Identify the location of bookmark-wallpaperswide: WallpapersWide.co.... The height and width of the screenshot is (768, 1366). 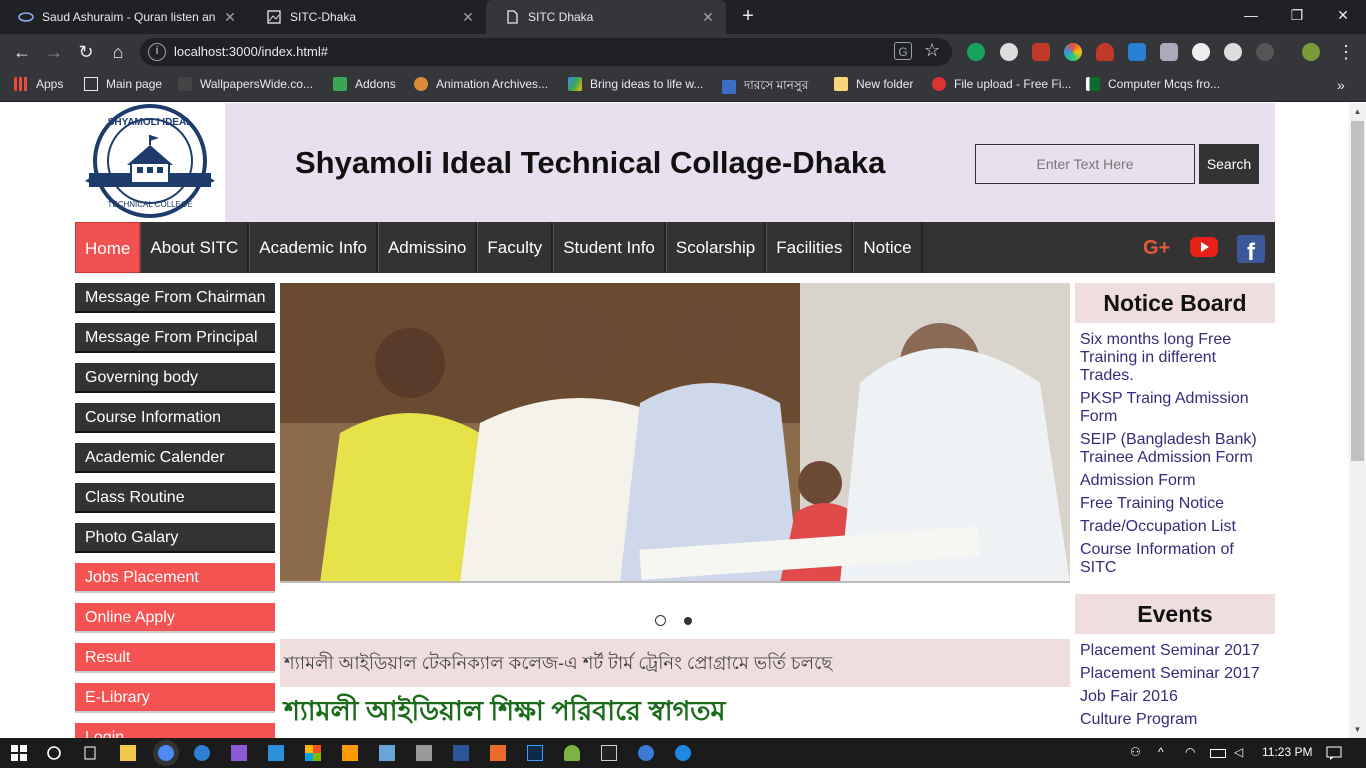
(245, 84).